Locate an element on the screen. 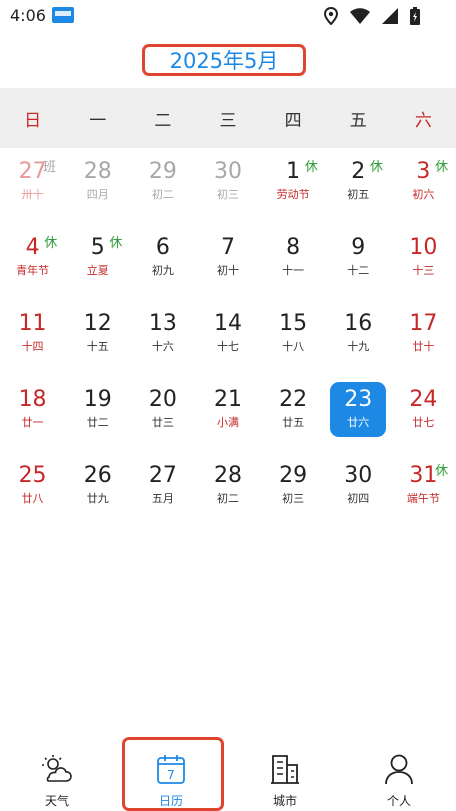 The height and width of the screenshot is (811, 456). calendar-day: 26 廿九 is located at coordinates (97, 494).